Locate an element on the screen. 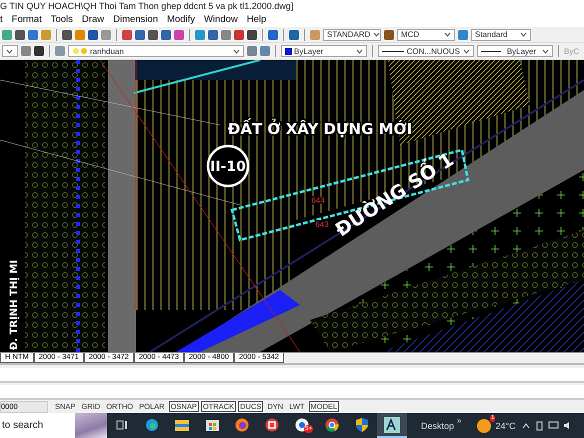 The width and height of the screenshot is (584, 438). dropdown-tail is located at coordinates (10, 51).